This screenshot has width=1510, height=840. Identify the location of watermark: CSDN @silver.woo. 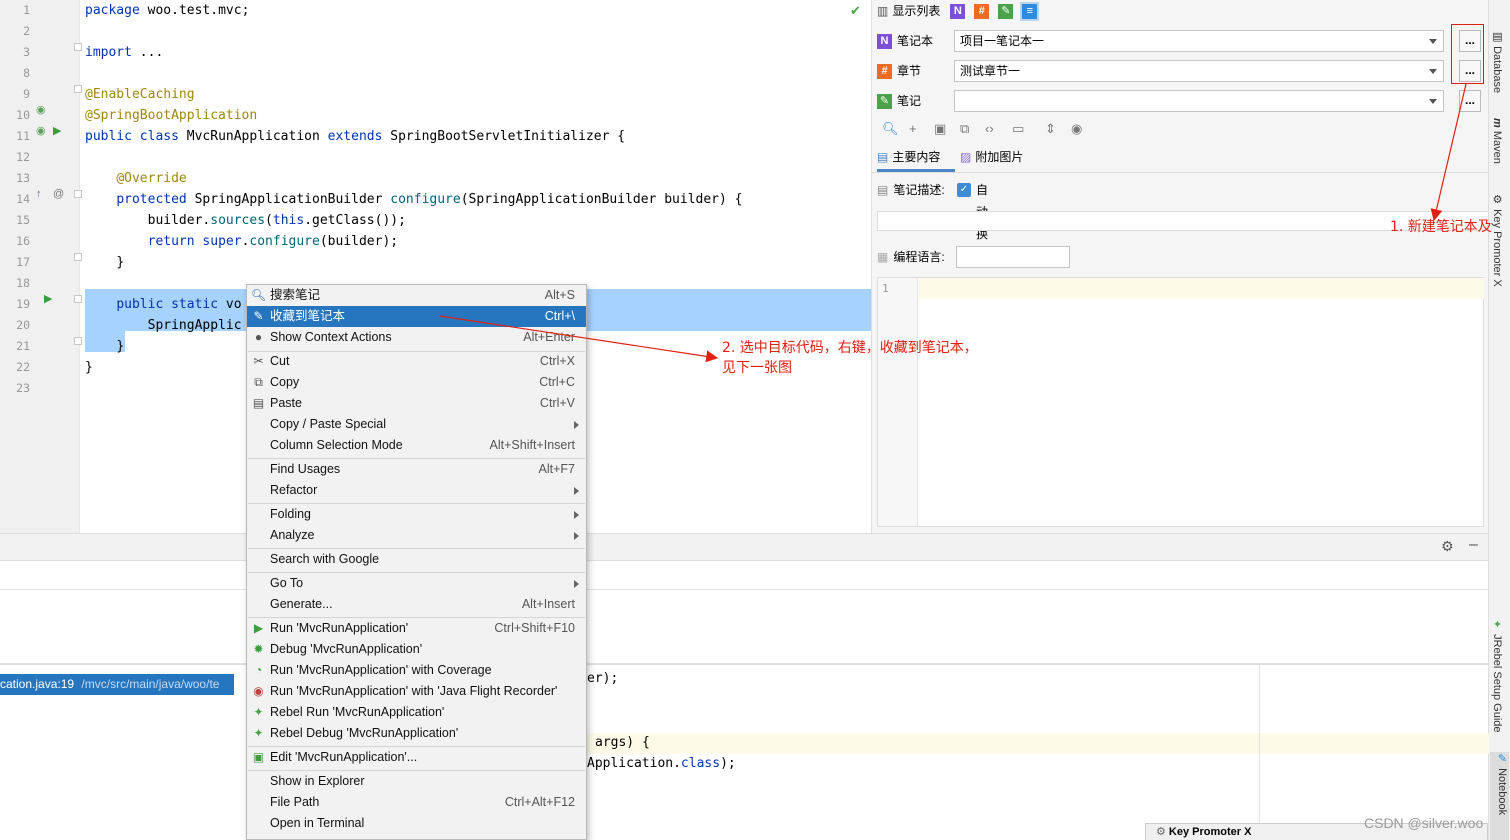
(1424, 823).